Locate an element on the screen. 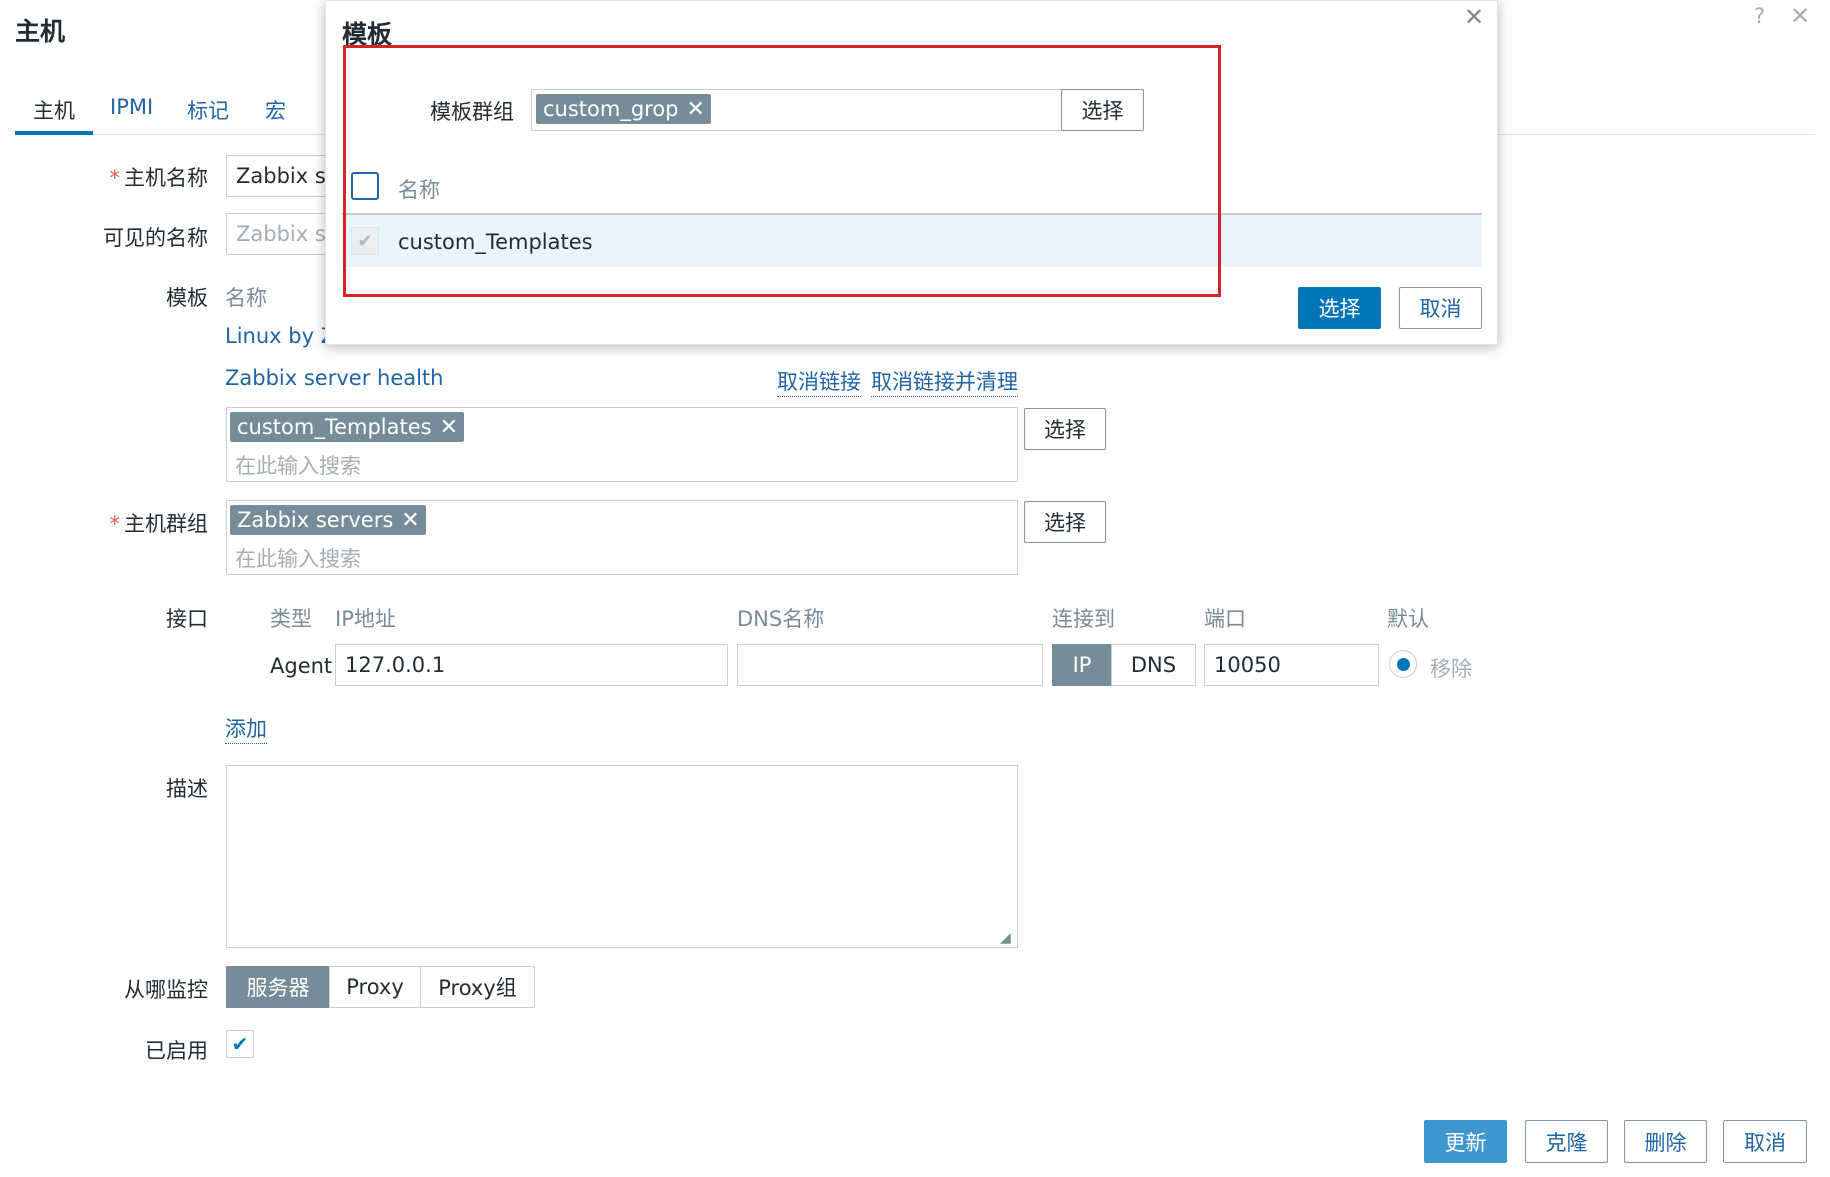 The height and width of the screenshot is (1177, 1830). enabled-label: 已启用 is located at coordinates (176, 1051).